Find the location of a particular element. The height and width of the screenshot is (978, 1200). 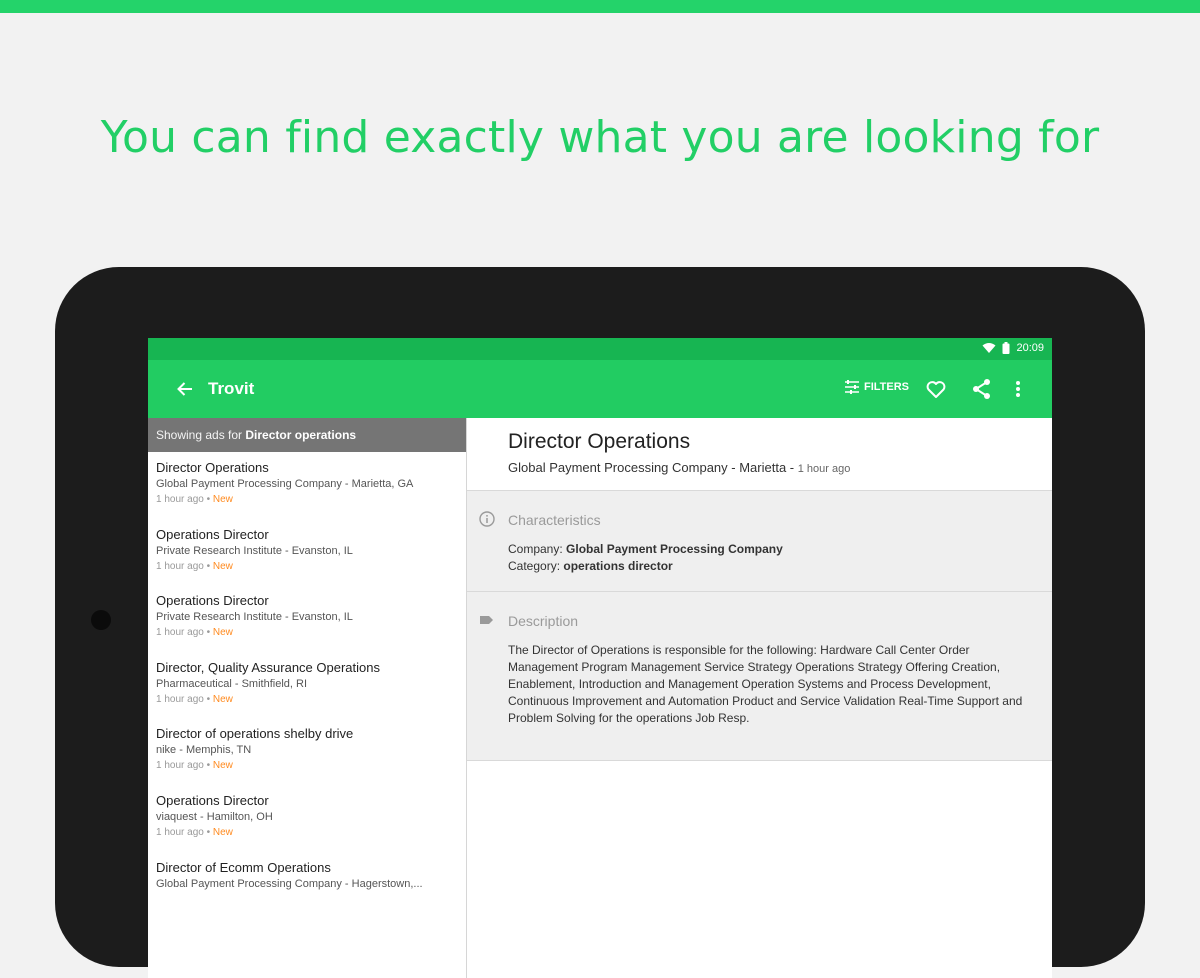

result-title: Director of operations shelby drive is located at coordinates (255, 734).